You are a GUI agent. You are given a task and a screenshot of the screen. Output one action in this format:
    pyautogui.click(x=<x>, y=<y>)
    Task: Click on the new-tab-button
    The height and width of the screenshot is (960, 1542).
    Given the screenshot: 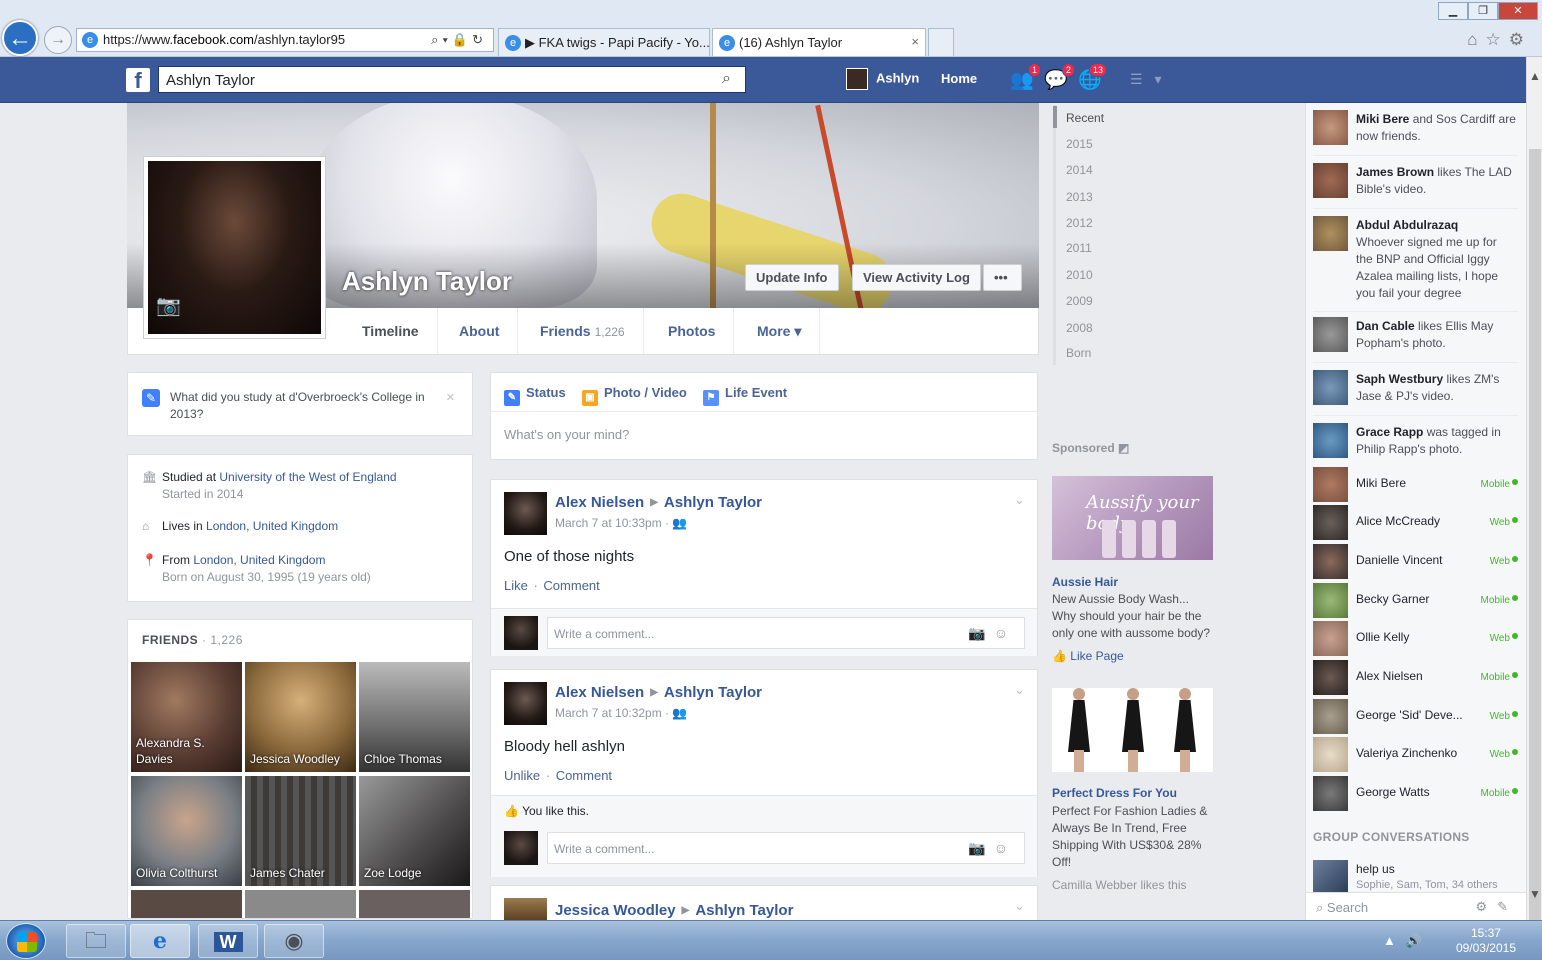 What is the action you would take?
    pyautogui.click(x=941, y=42)
    